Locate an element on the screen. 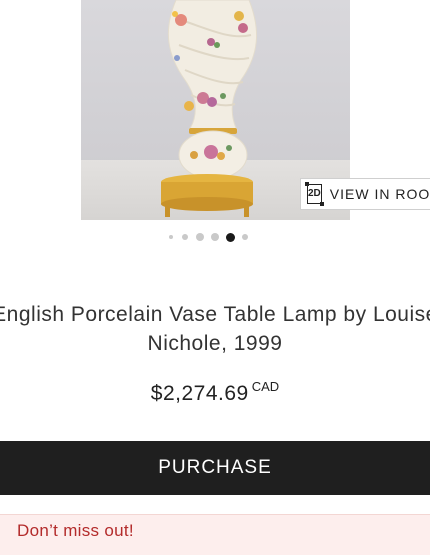  price-currency: CAD is located at coordinates (265, 386).